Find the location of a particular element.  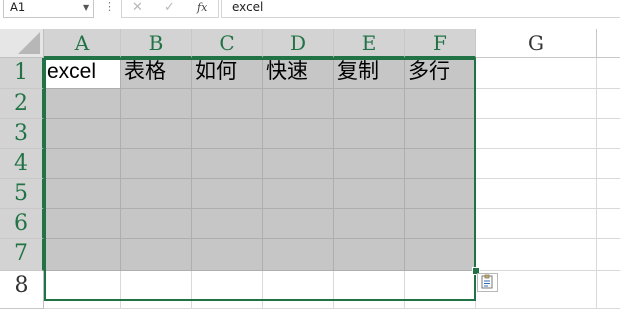

cell-d2 is located at coordinates (298, 104).